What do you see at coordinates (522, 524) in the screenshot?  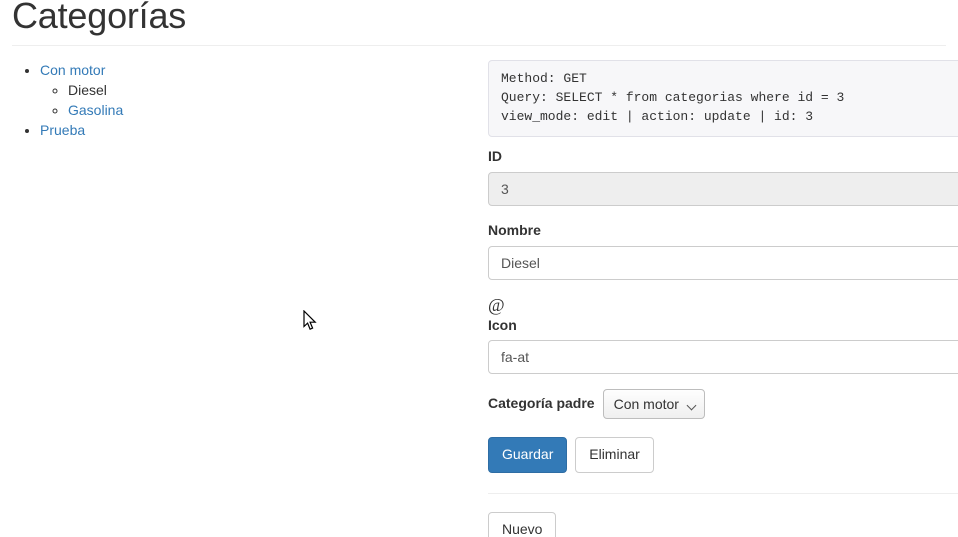 I see `new-button: Nuevo` at bounding box center [522, 524].